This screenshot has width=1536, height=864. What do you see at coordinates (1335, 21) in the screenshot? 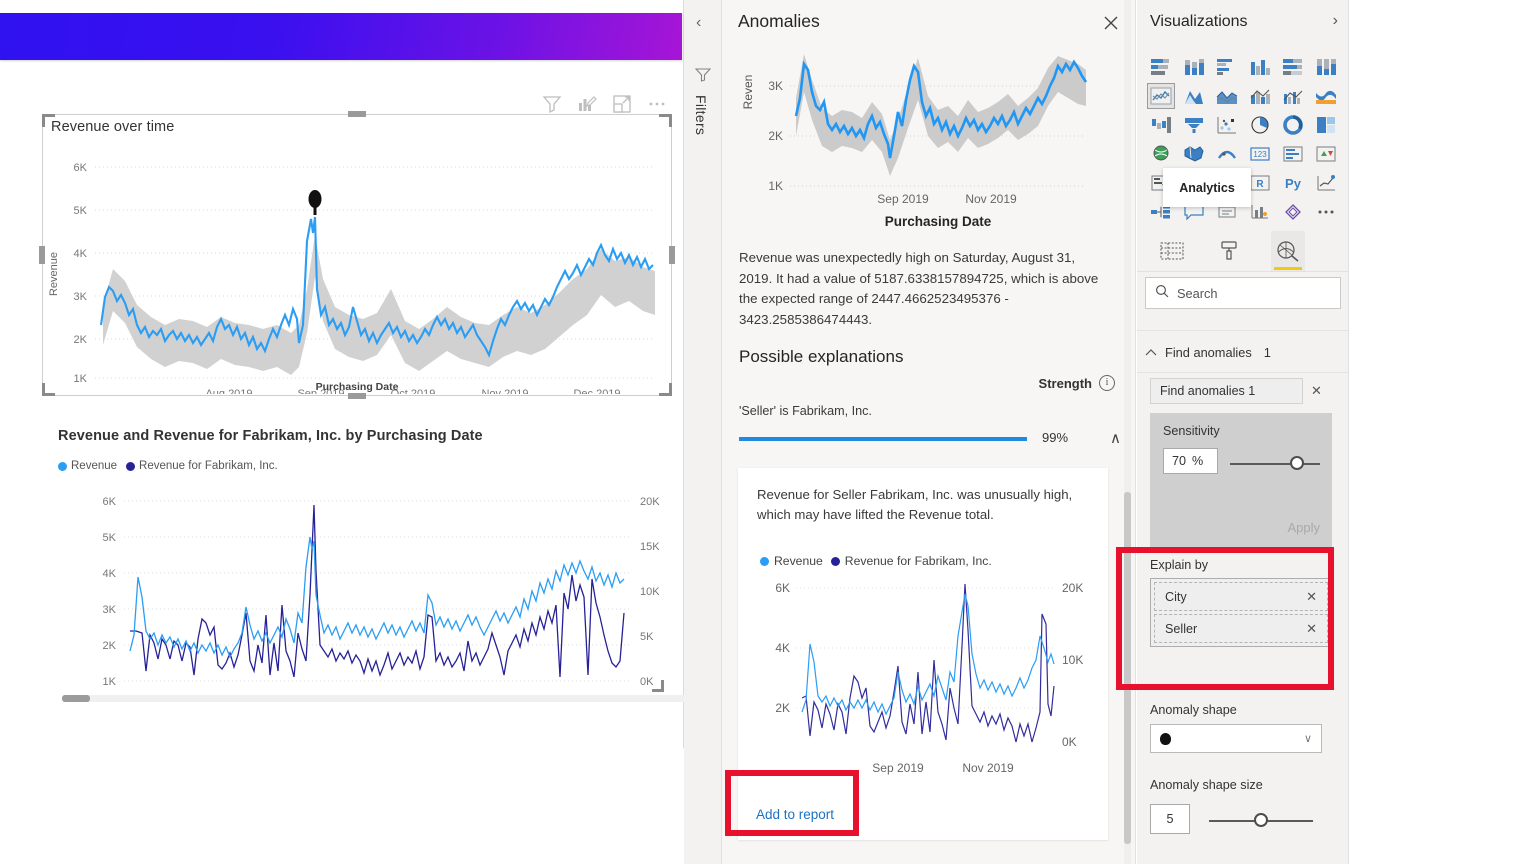
I see `expand-pane-chevron-icon: ›` at bounding box center [1335, 21].